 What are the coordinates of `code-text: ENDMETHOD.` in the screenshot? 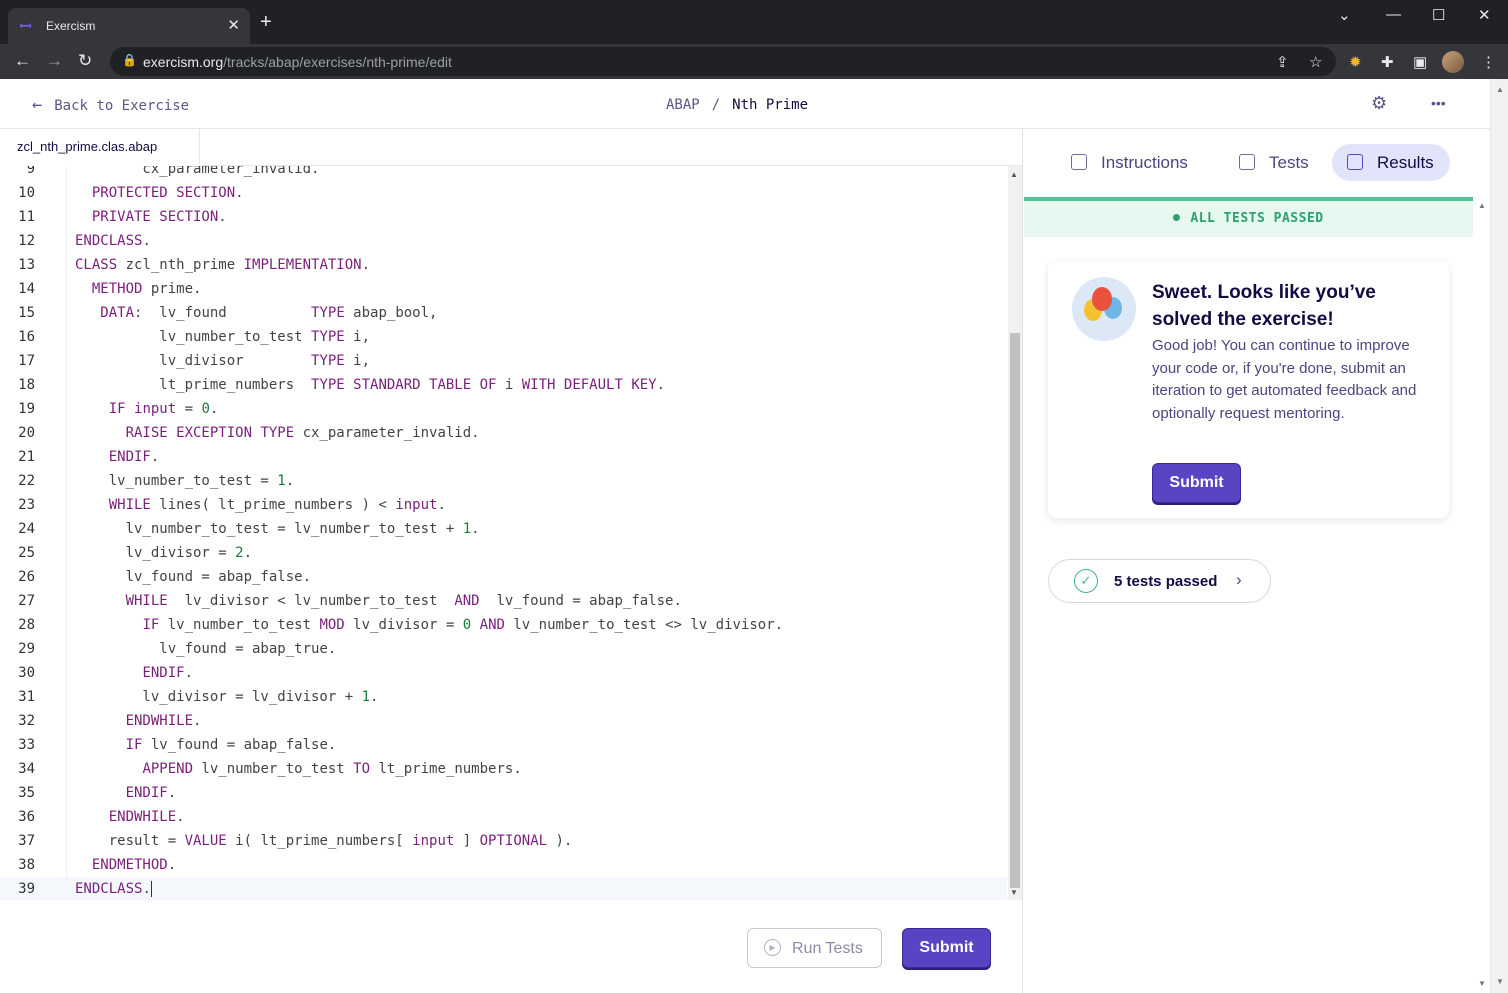 It's located at (134, 865).